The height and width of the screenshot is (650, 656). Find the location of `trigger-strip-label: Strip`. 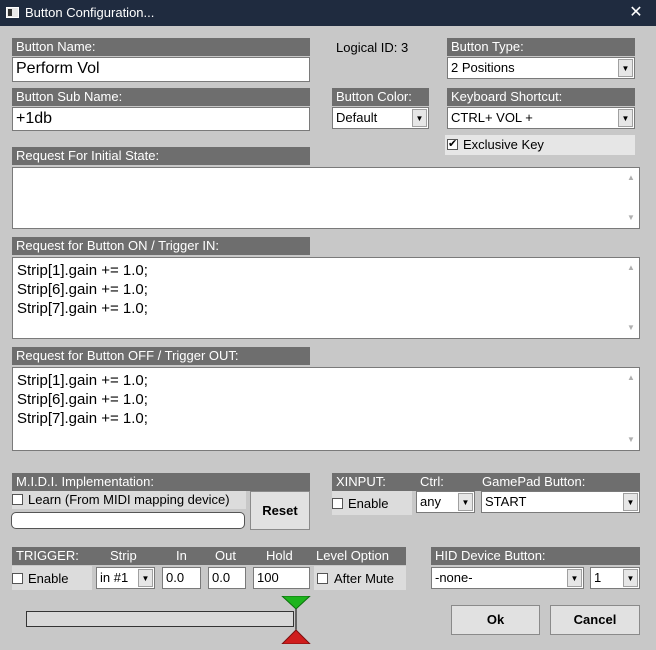

trigger-strip-label: Strip is located at coordinates (123, 555).